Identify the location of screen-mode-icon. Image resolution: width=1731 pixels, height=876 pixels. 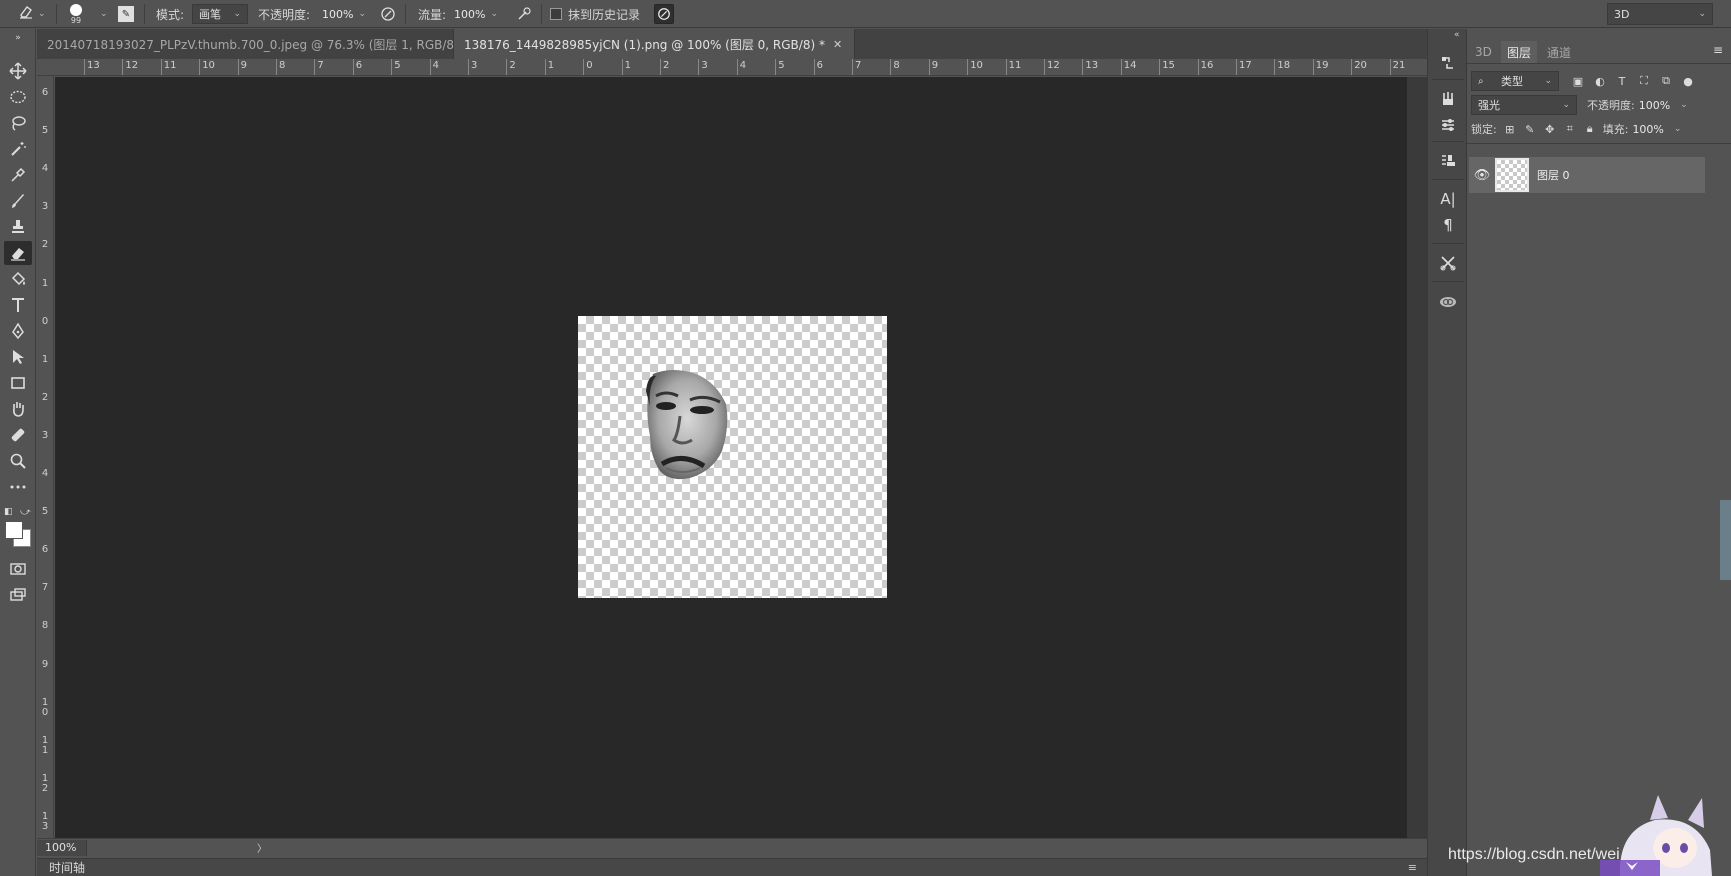
(18, 595).